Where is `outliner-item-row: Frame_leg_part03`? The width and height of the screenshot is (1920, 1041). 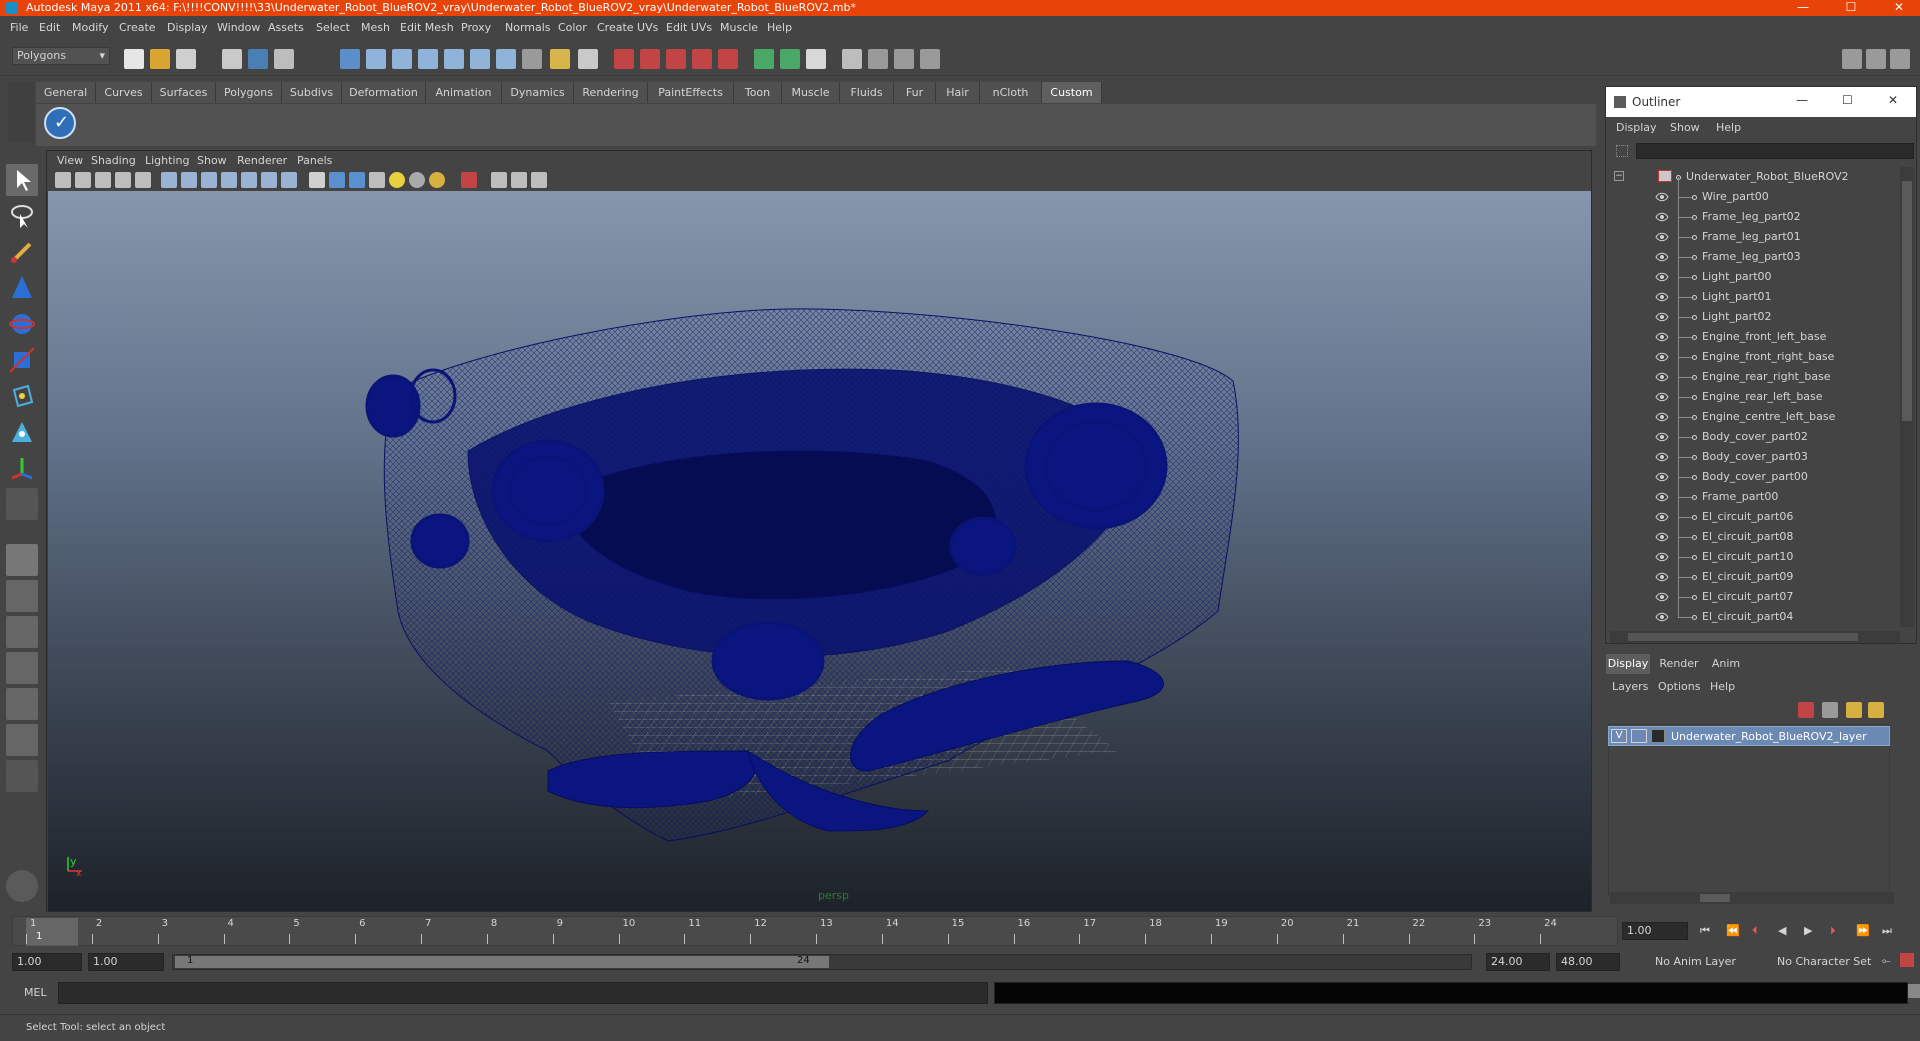
outliner-item-row: Frame_leg_part03 is located at coordinates (1752, 257).